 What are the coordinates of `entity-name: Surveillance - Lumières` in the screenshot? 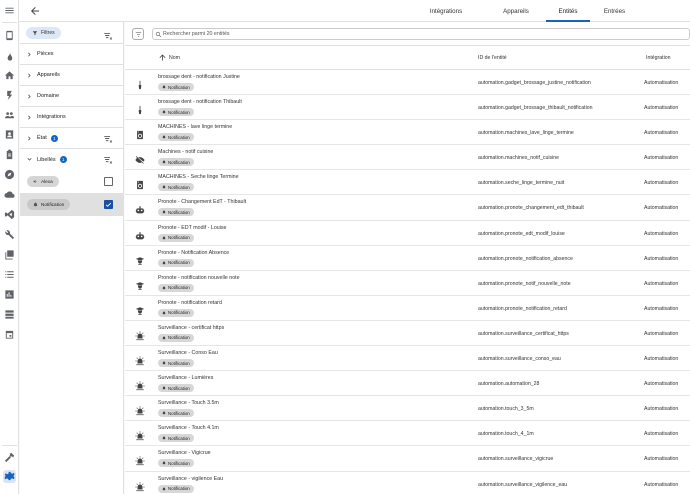 It's located at (186, 378).